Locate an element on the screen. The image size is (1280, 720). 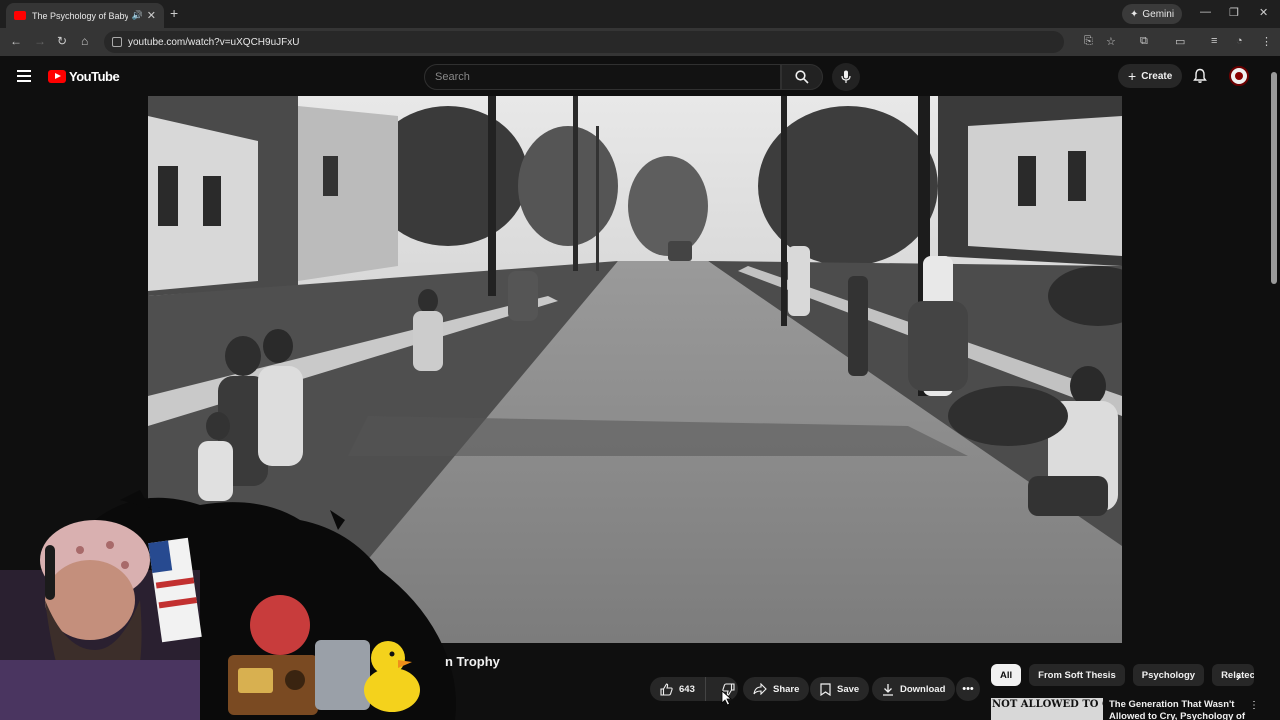
youtube-header: YouTube Search + Create is located at coordinates (640, 76).